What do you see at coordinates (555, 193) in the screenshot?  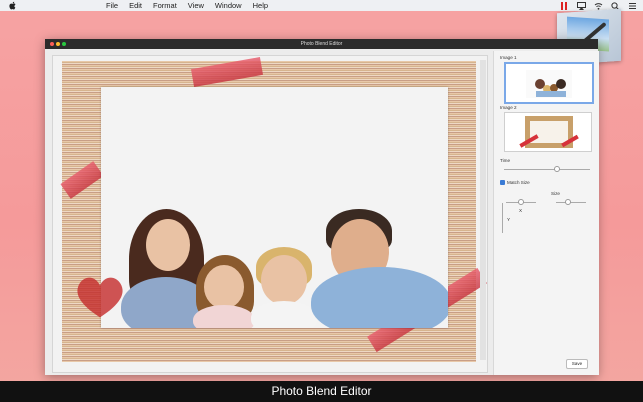 I see `size-label: Size` at bounding box center [555, 193].